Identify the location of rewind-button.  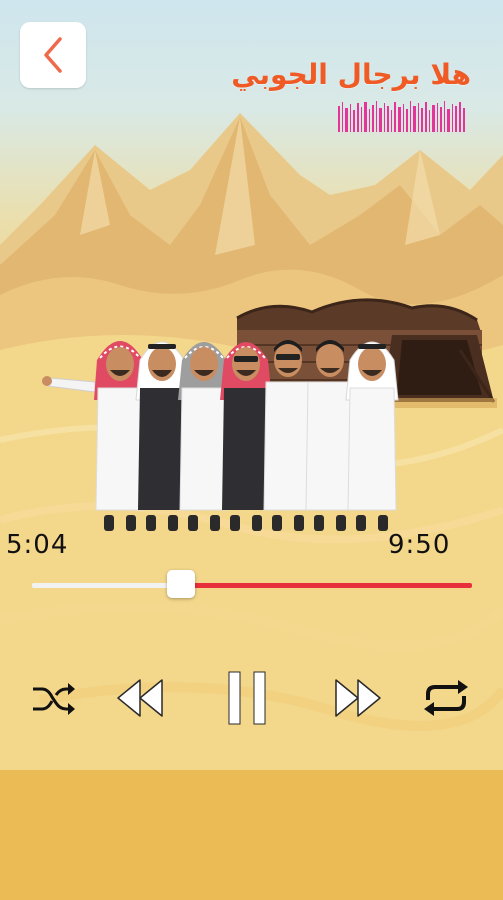
(140, 698).